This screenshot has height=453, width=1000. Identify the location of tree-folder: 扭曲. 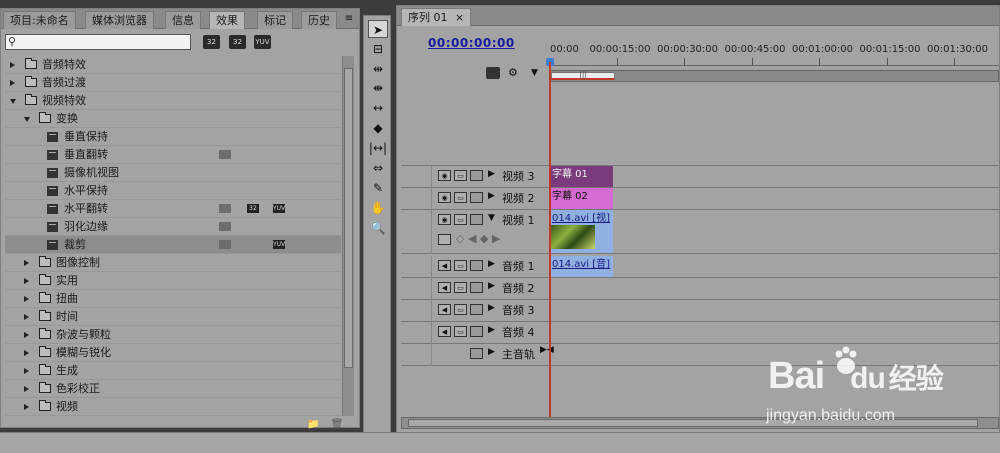
(173, 299).